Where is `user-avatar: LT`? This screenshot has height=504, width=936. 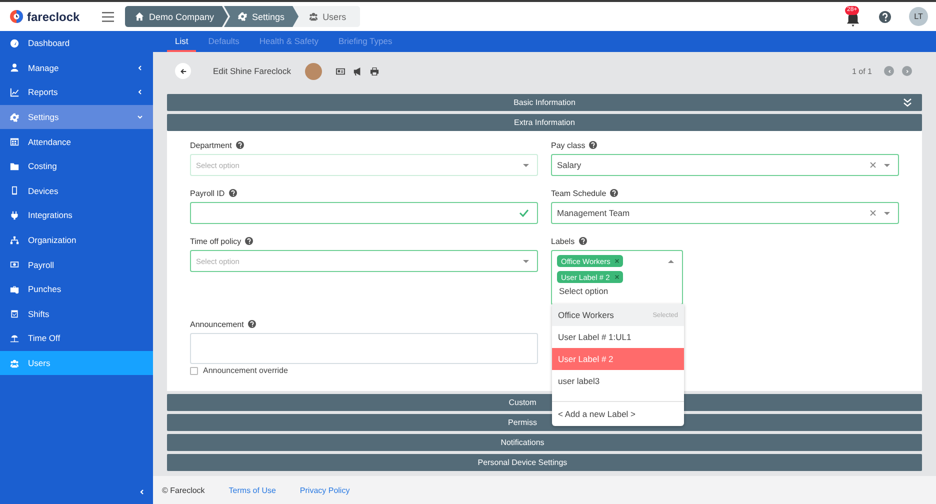
user-avatar: LT is located at coordinates (918, 16).